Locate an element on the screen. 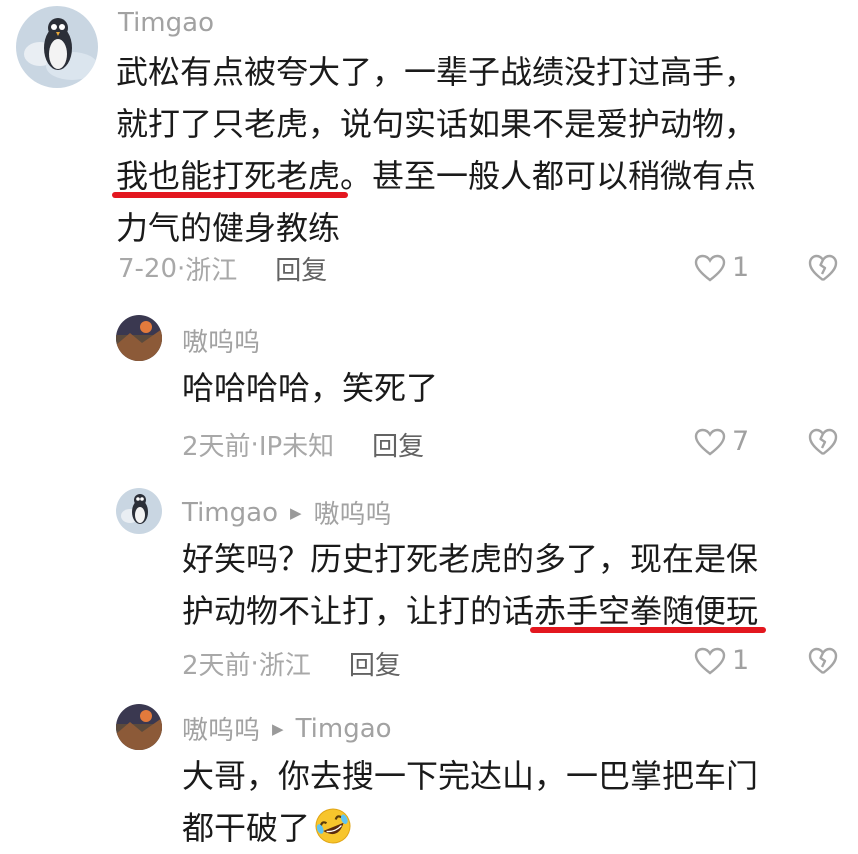 The height and width of the screenshot is (854, 858). comment-text: 大哥，你去搜一下完达山，一巴掌把车门 都干破了 is located at coordinates (470, 802).